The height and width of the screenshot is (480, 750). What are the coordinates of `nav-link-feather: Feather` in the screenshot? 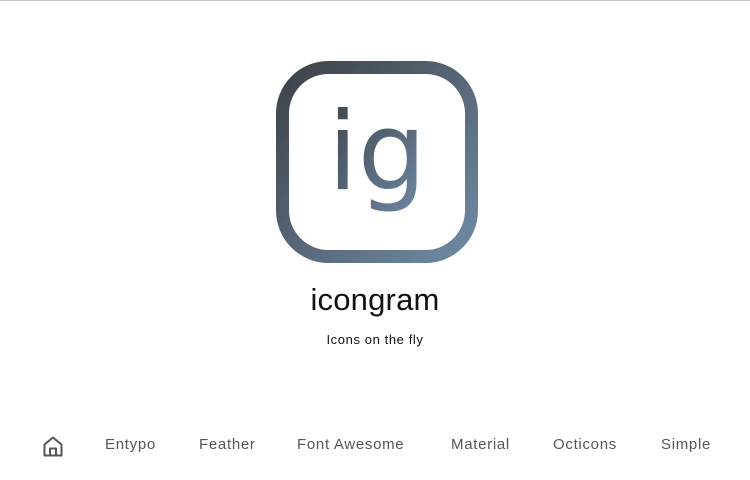 It's located at (227, 445).